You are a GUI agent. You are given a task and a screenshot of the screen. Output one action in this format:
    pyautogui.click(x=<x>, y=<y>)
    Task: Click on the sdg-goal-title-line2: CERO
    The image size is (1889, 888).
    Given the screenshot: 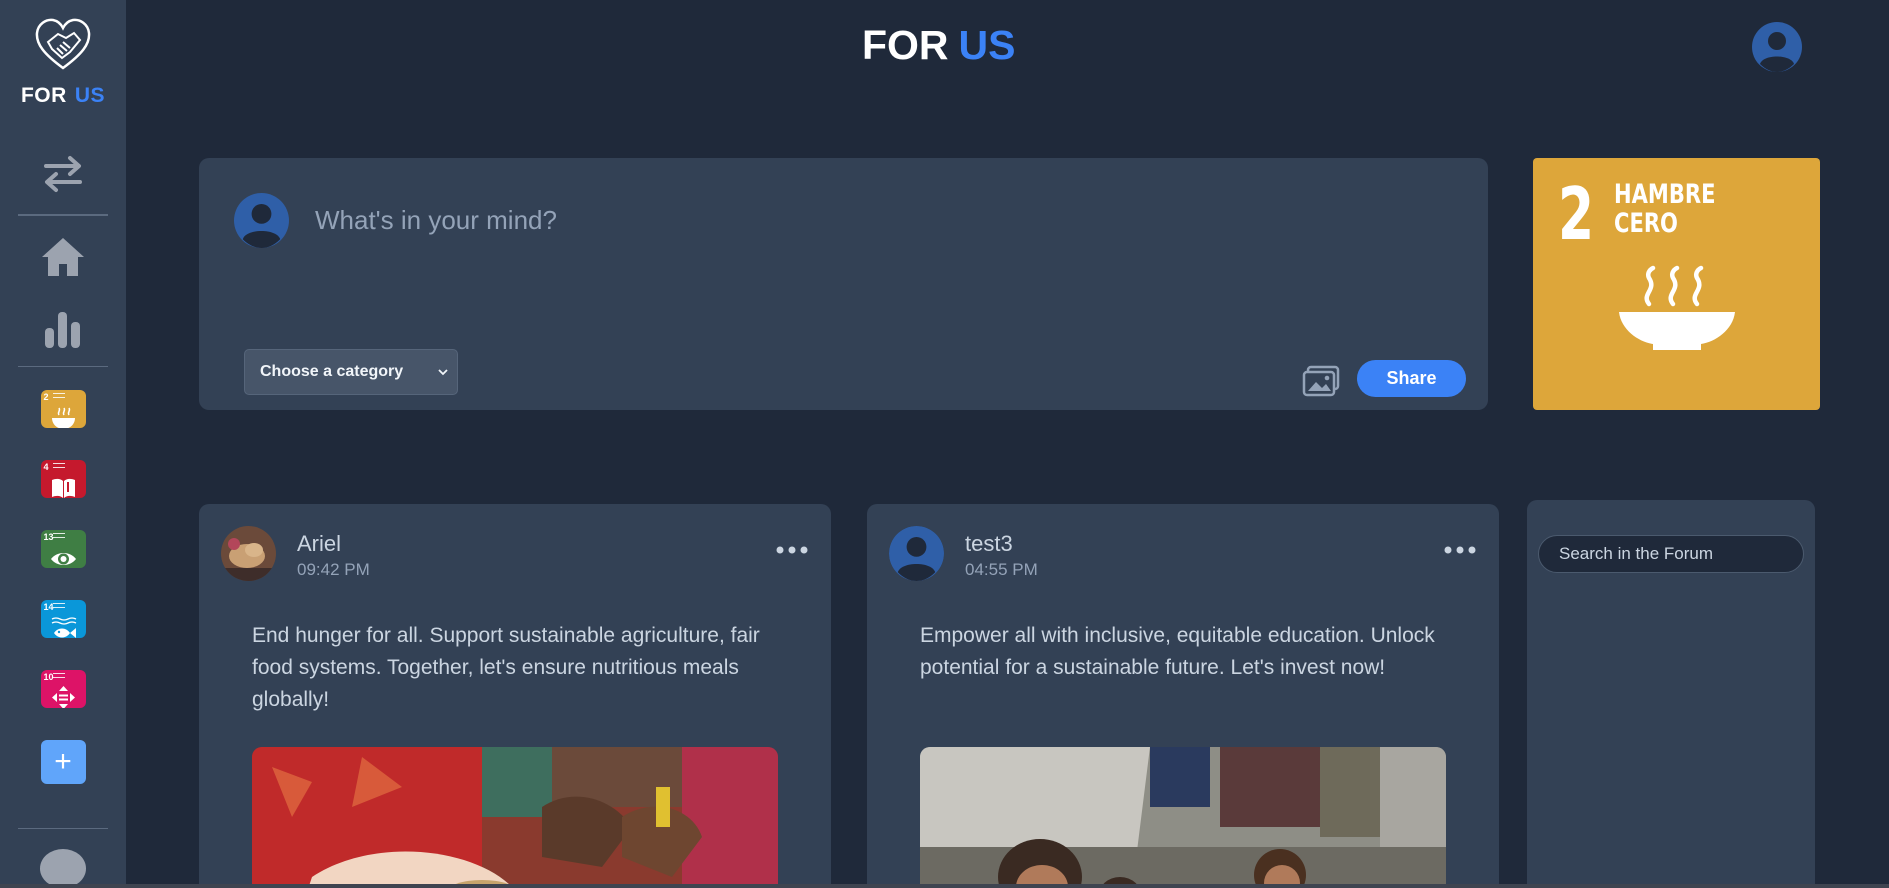 What is the action you would take?
    pyautogui.click(x=1646, y=223)
    